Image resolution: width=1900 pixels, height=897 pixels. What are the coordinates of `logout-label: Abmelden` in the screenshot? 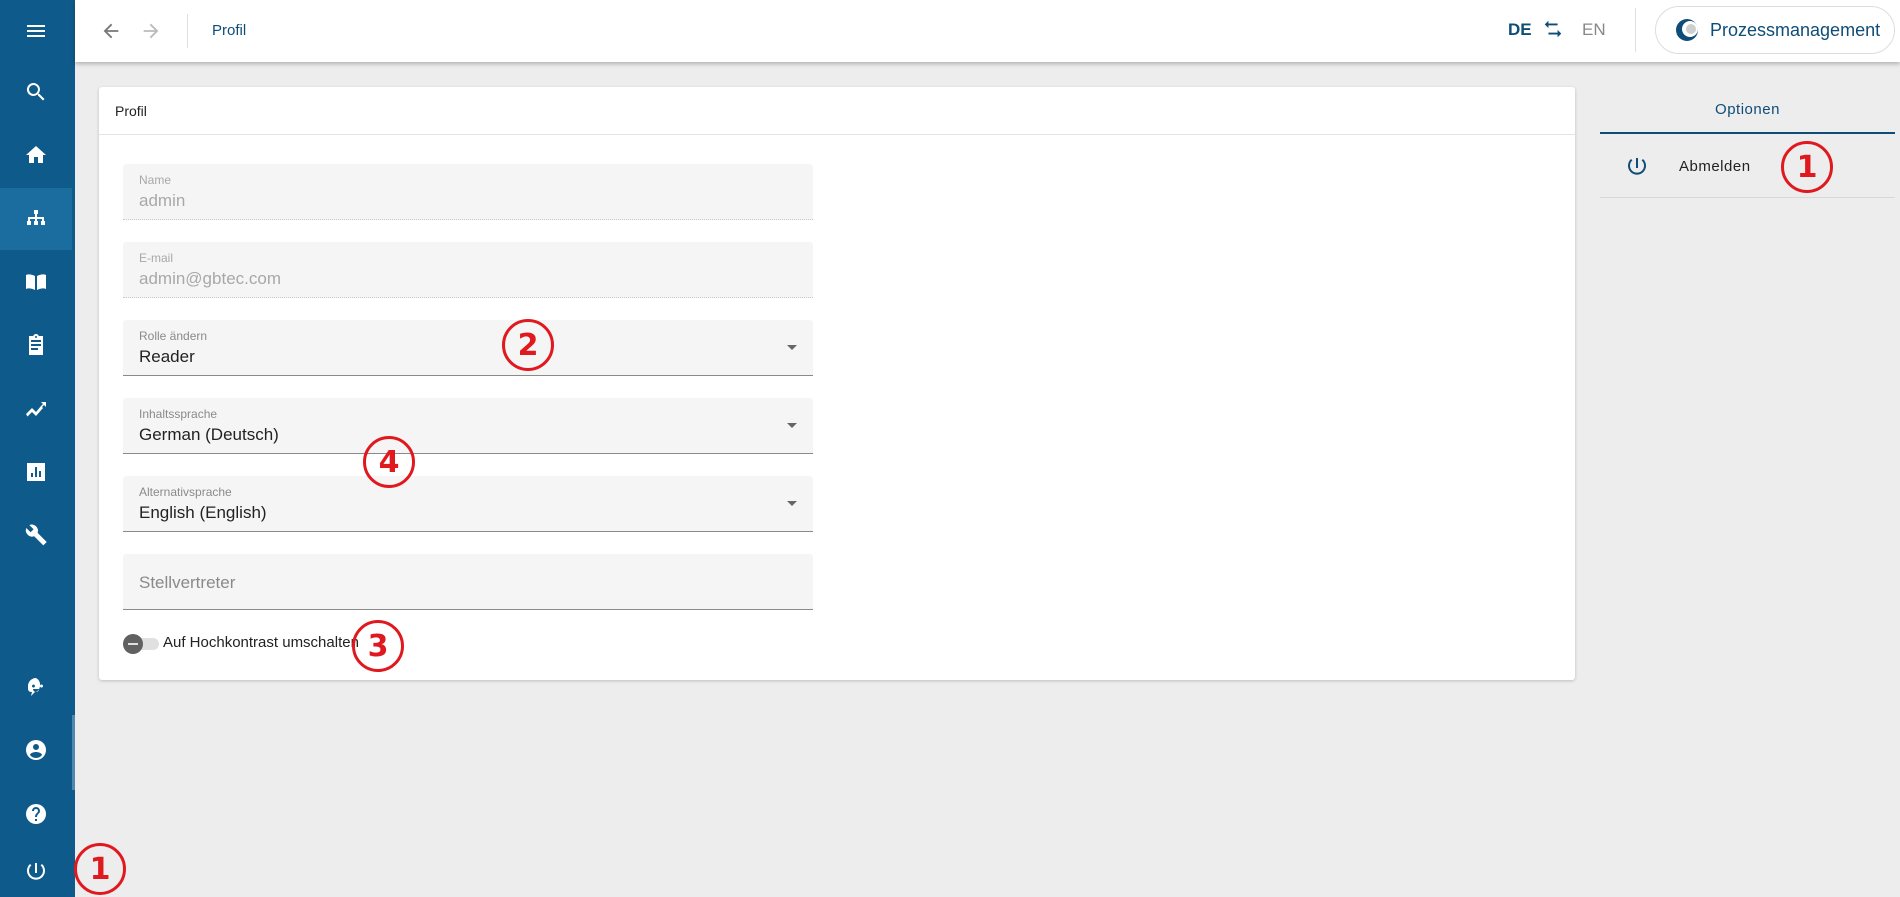 It's located at (1715, 166).